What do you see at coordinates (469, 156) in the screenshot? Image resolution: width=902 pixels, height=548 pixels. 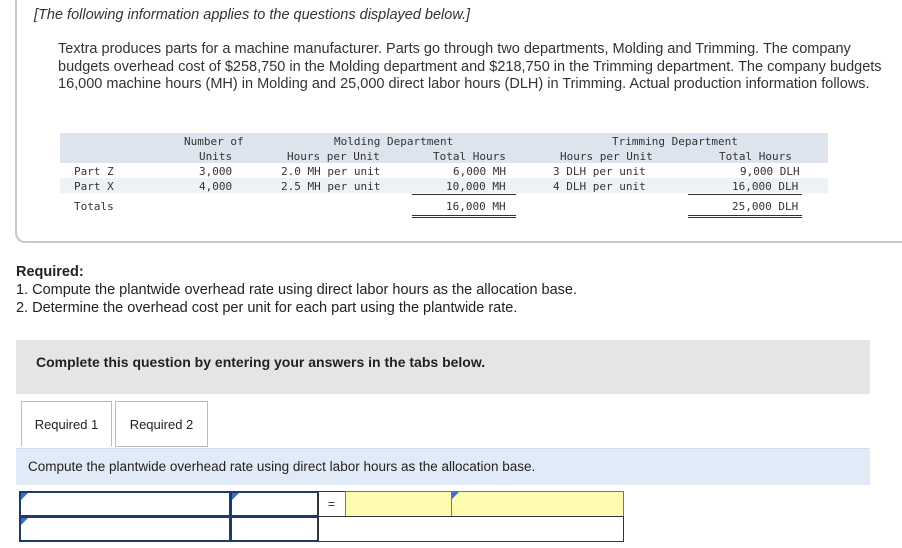 I see `header-molding-total: Total Hours` at bounding box center [469, 156].